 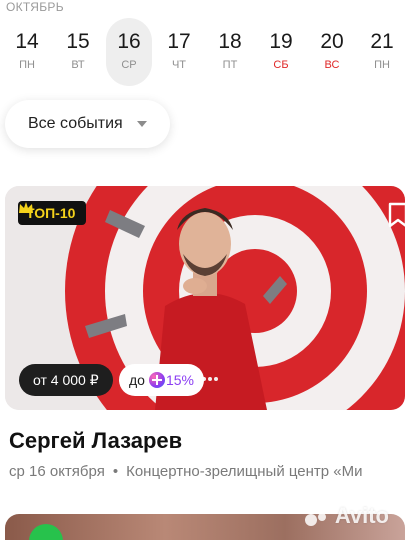 I want to click on bookmark-icon, so click(x=396, y=215).